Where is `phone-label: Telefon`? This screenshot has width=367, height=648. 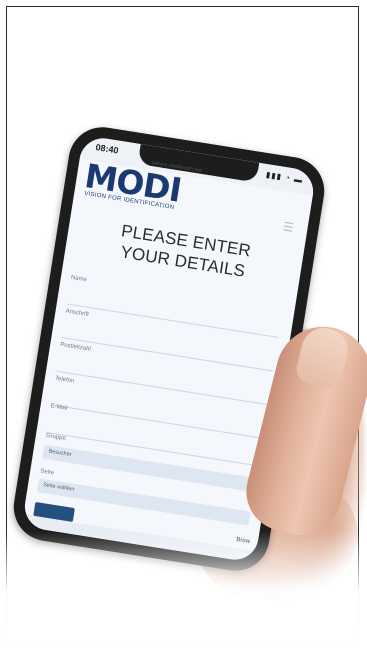
phone-label: Telefon is located at coordinates (64, 380).